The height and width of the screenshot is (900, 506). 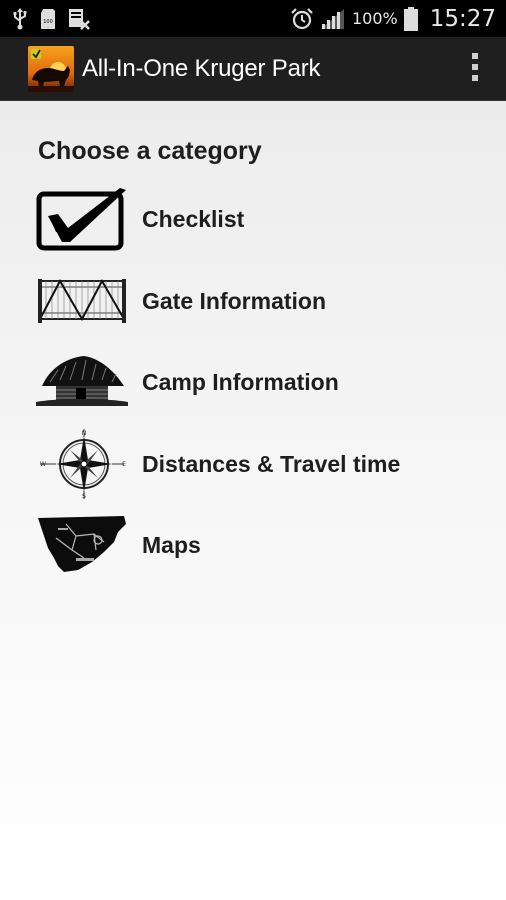 What do you see at coordinates (234, 300) in the screenshot?
I see `category-label: Gate Information` at bounding box center [234, 300].